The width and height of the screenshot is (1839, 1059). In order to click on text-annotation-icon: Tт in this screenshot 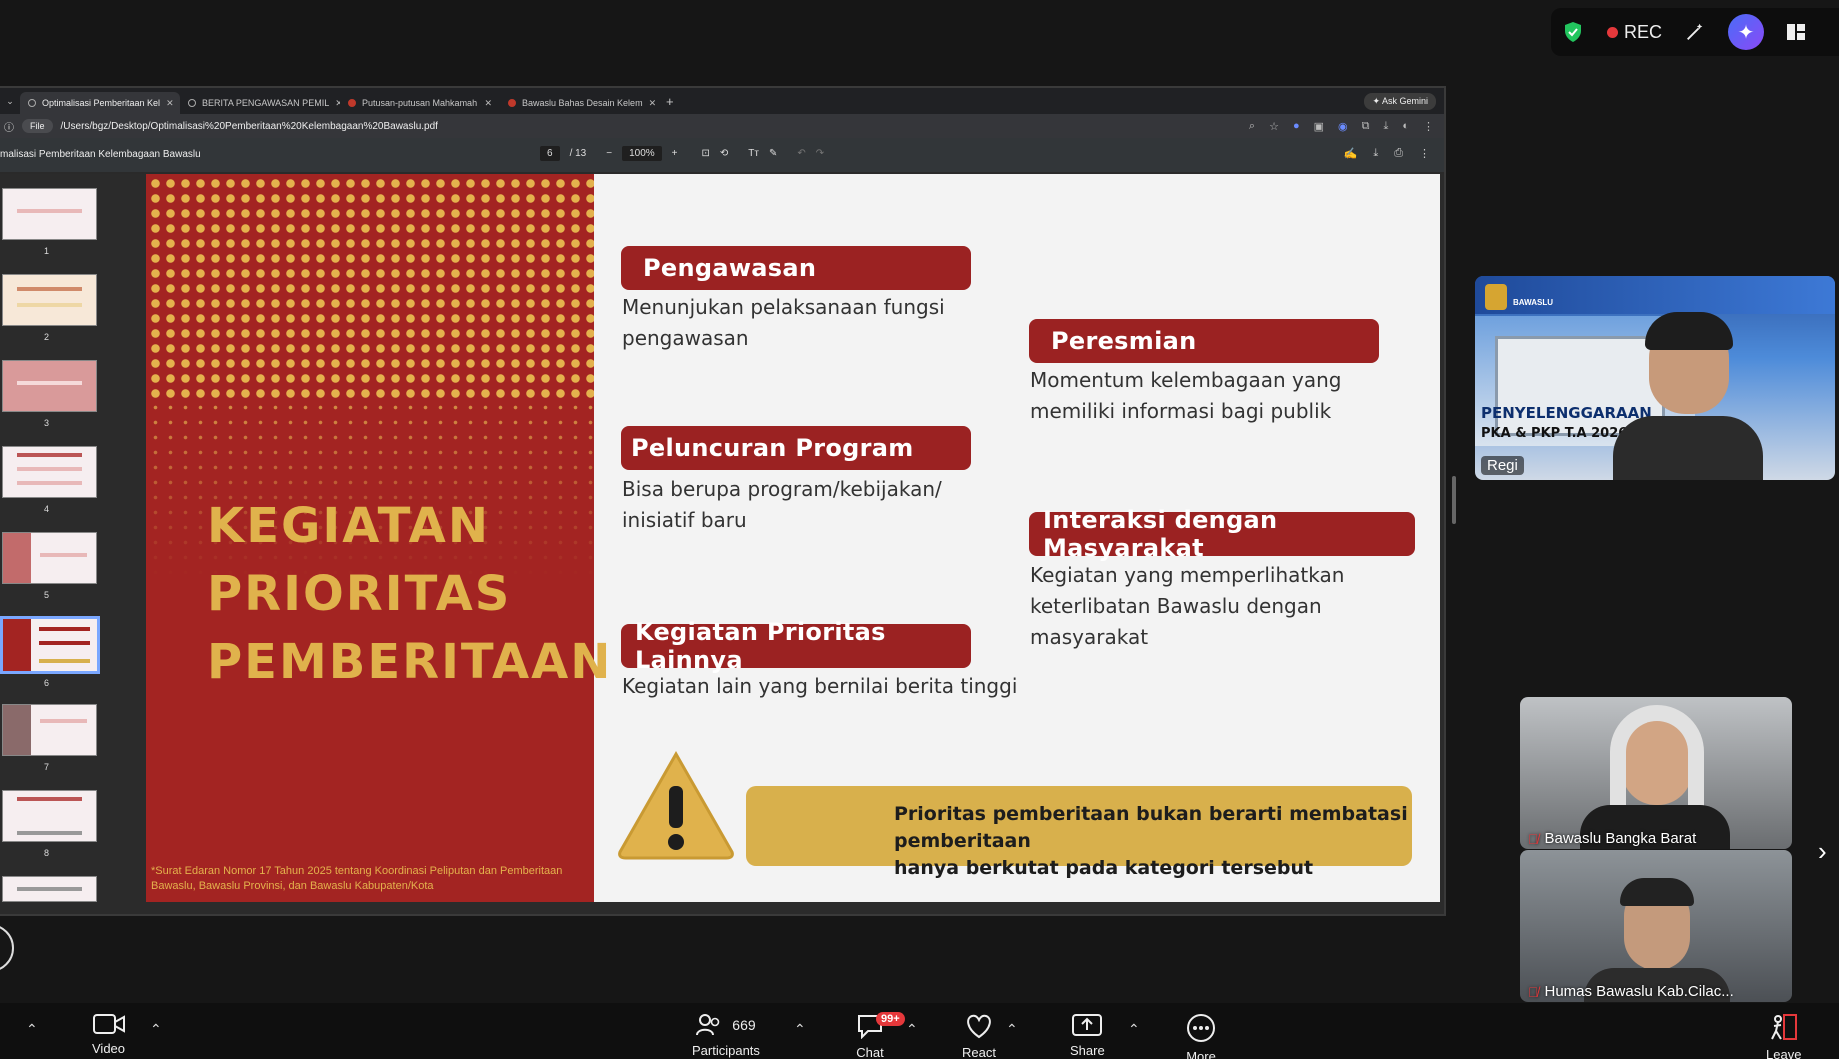, I will do `click(753, 153)`.